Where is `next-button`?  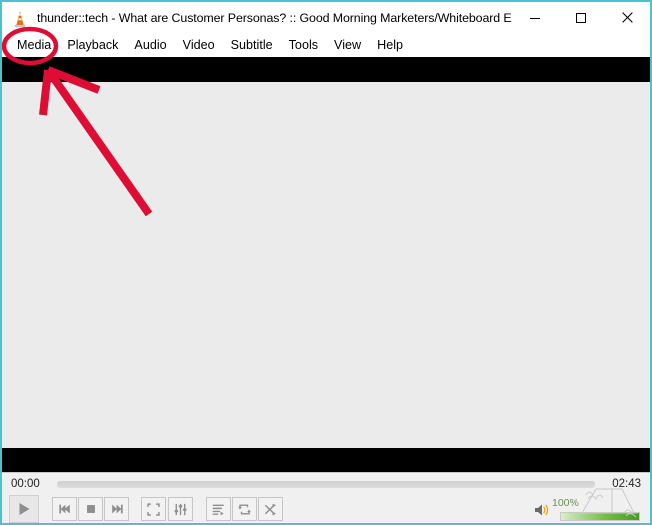 next-button is located at coordinates (116, 509).